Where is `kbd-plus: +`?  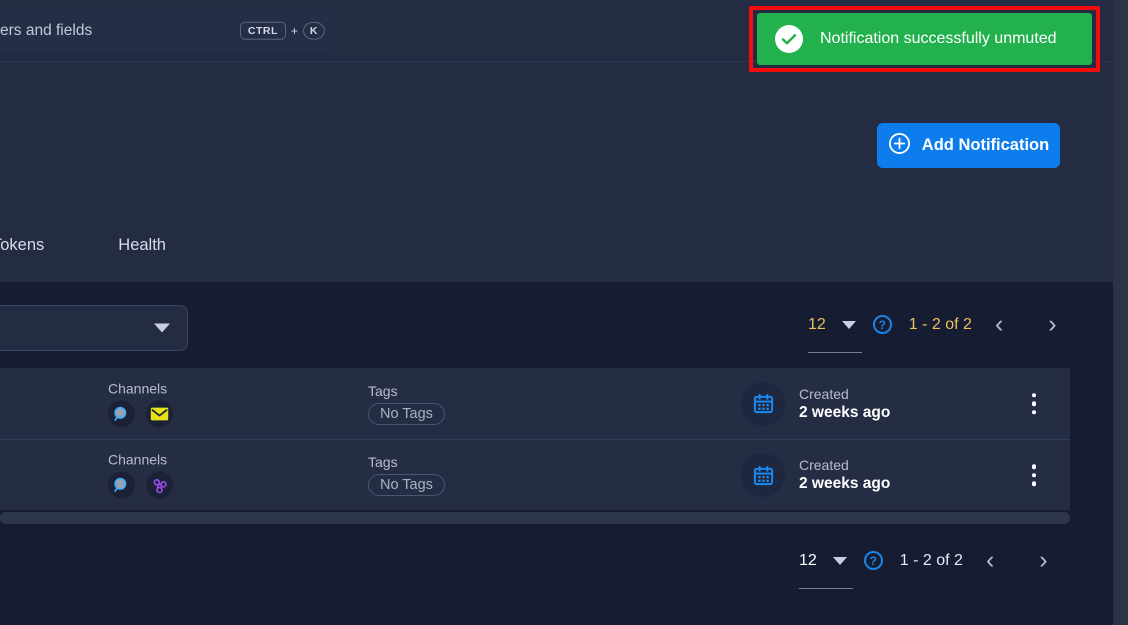
kbd-plus: + is located at coordinates (294, 30).